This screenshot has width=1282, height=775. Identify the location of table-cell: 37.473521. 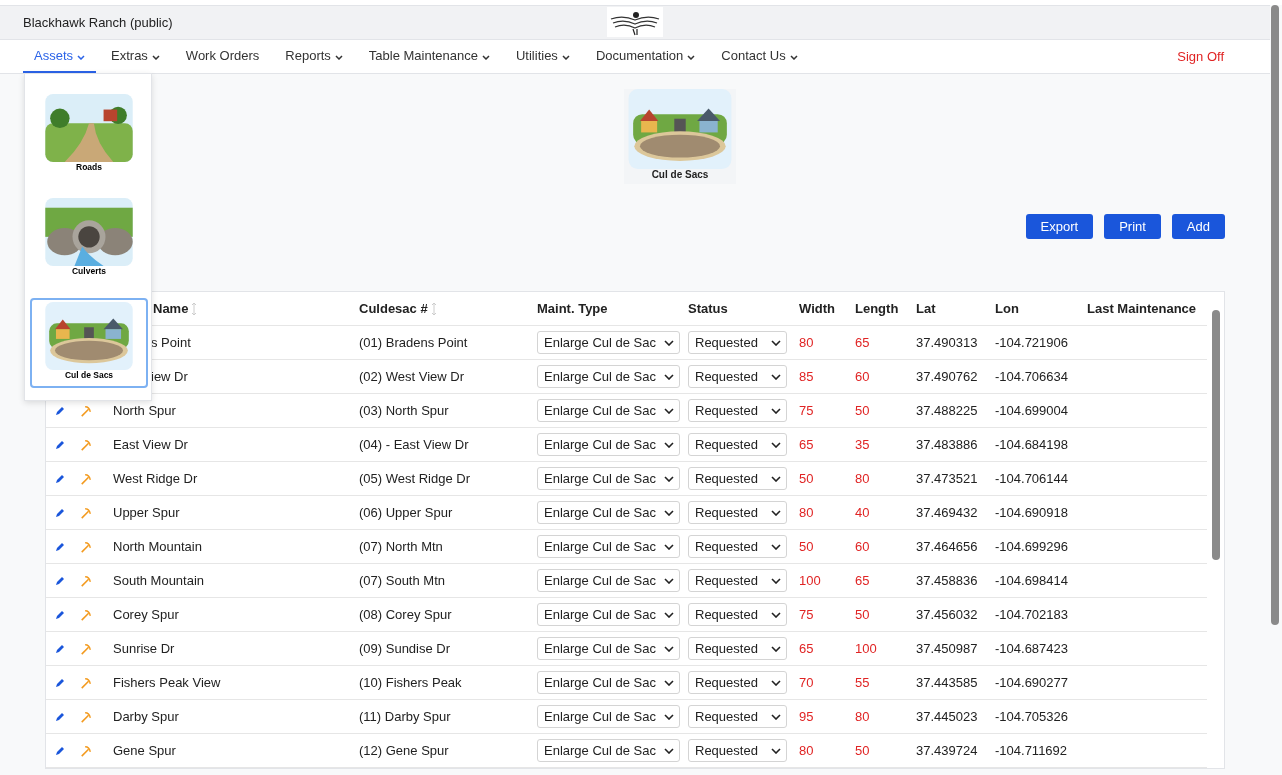
(947, 478).